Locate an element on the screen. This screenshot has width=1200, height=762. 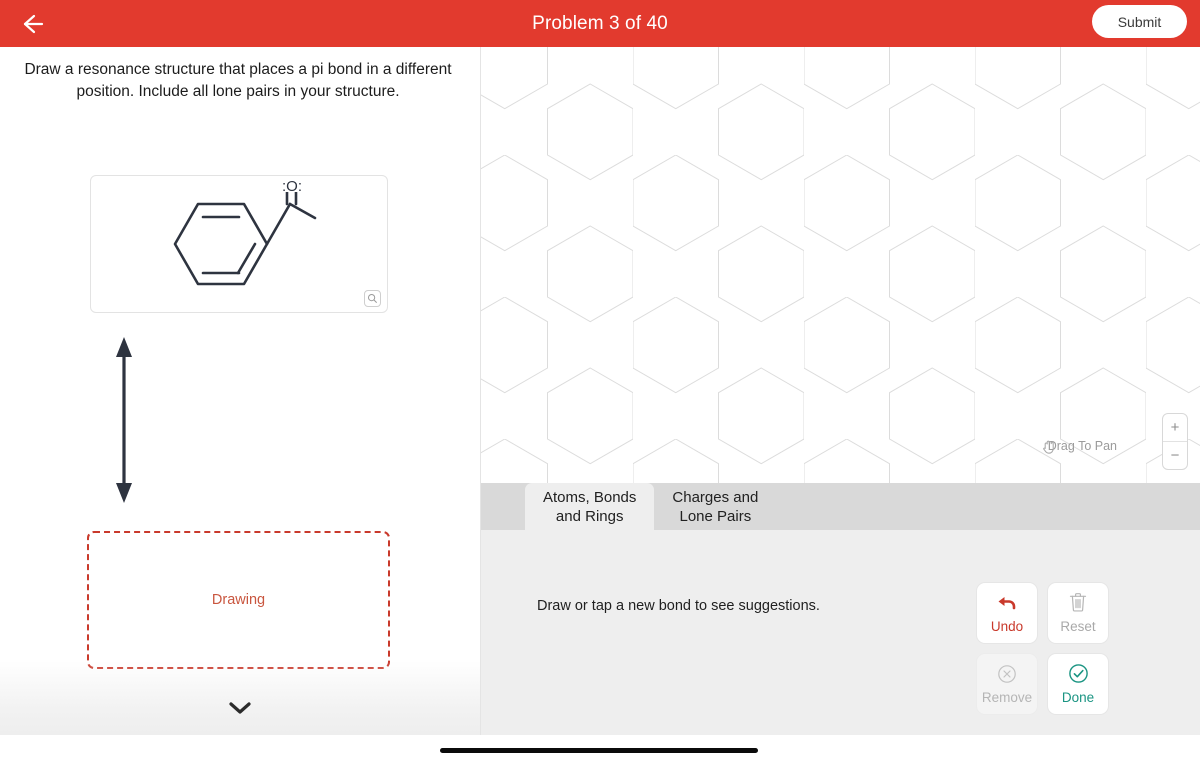
svg-text: :O: is located at coordinates (292, 186).